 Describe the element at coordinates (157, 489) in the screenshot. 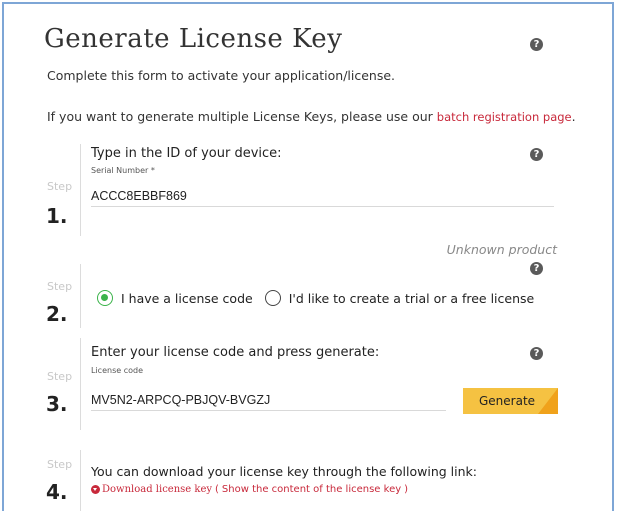

I see `download-license-link: Download license key` at that location.